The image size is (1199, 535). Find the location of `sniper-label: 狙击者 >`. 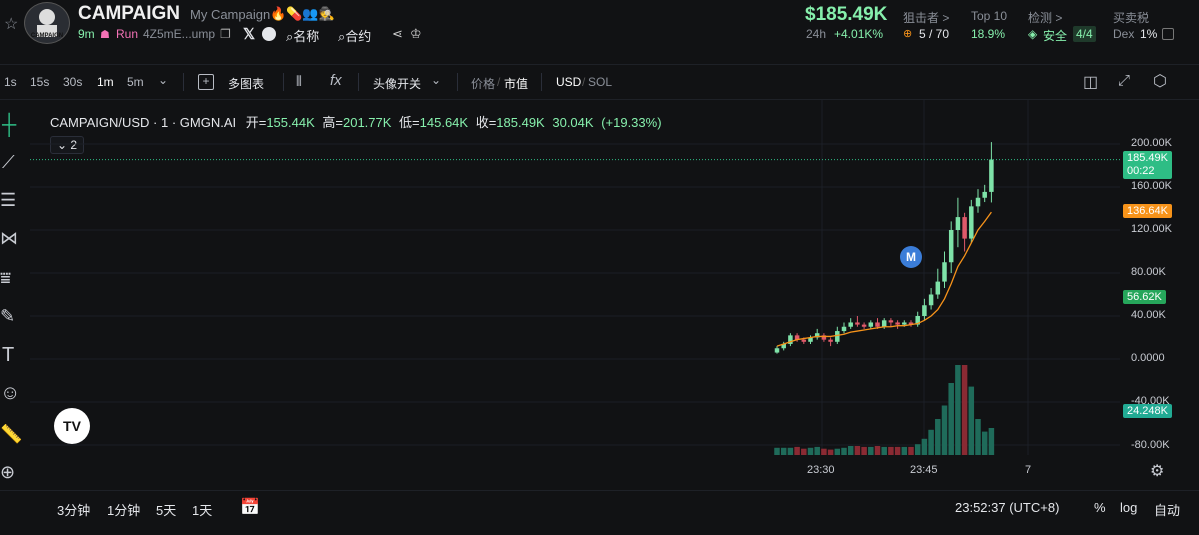

sniper-label: 狙击者 > is located at coordinates (926, 17).